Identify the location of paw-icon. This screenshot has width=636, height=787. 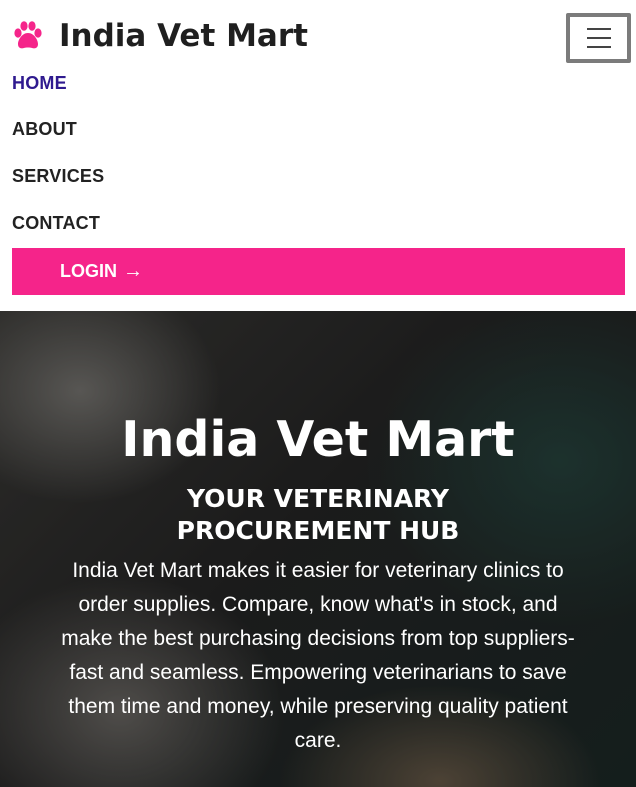
(28, 35).